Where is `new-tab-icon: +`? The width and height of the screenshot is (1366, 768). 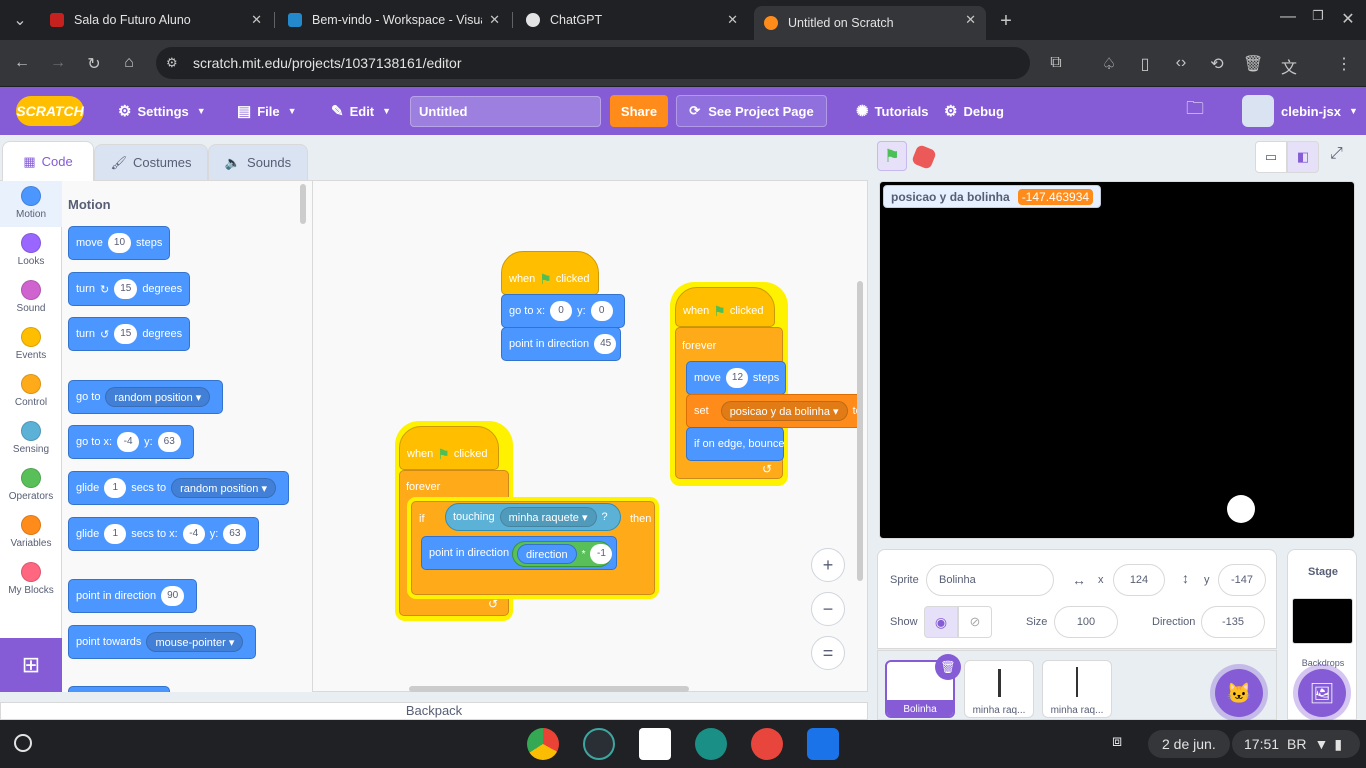
new-tab-icon: + is located at coordinates (1006, 21).